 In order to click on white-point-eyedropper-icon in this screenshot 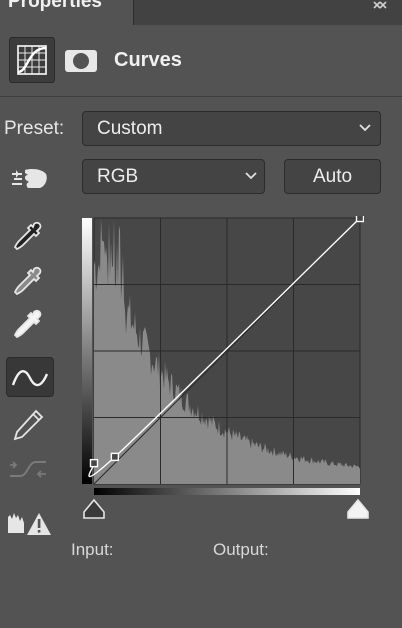, I will do `click(30, 326)`.